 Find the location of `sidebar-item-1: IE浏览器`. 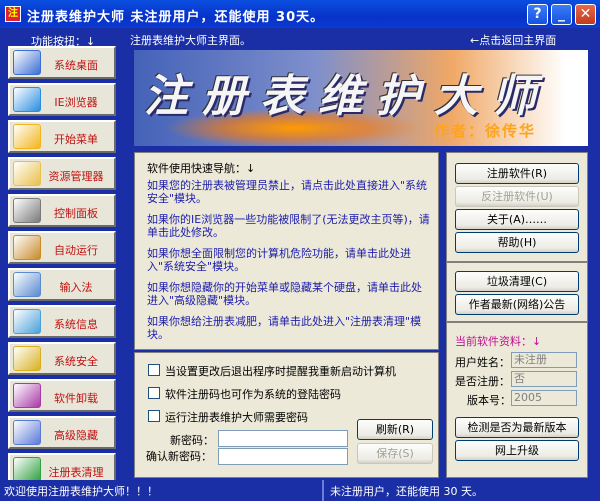

sidebar-item-1: IE浏览器 is located at coordinates (62, 99).